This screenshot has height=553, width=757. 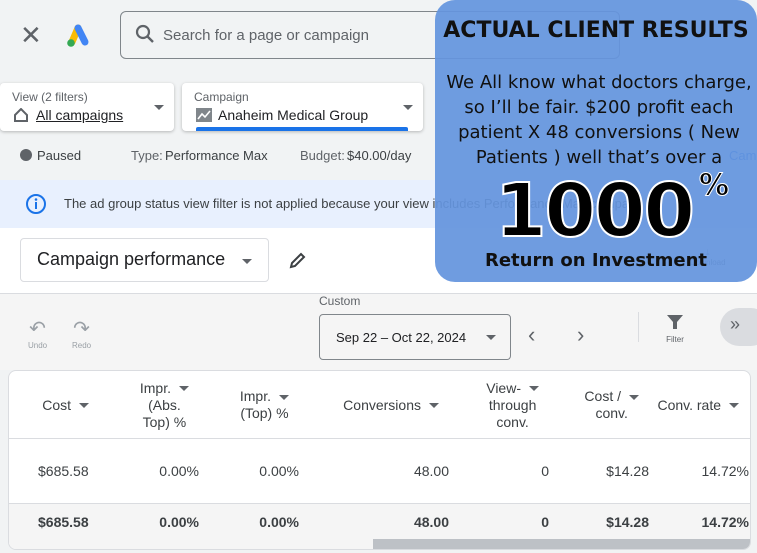 What do you see at coordinates (164, 404) in the screenshot?
I see `header-line: (Abs.` at bounding box center [164, 404].